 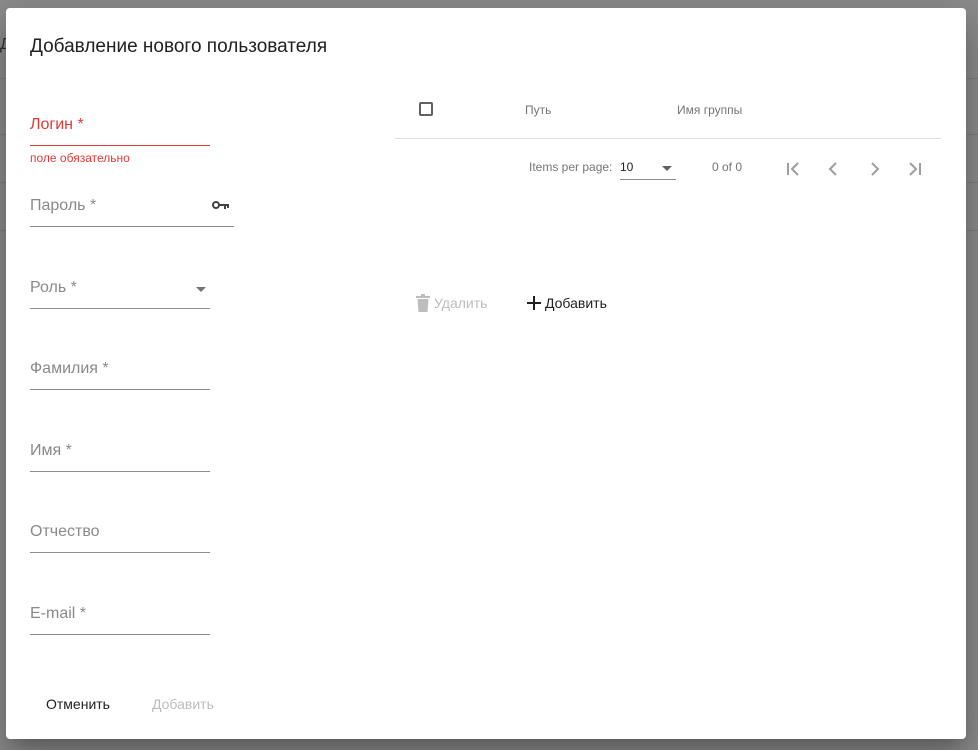 I want to click on first-page-icon, so click(x=794, y=169).